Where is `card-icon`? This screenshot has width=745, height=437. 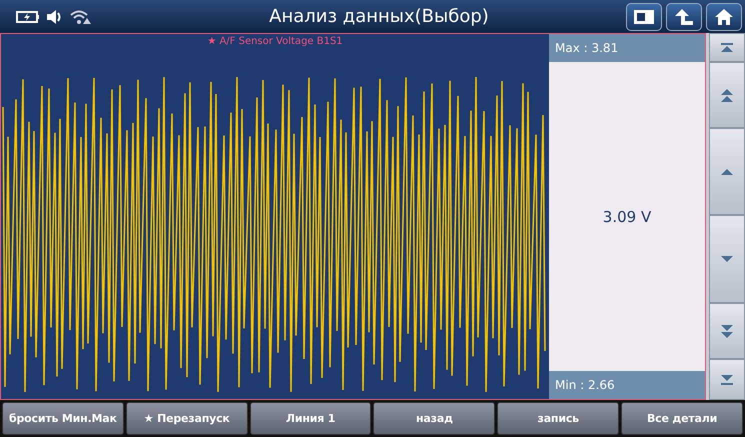 card-icon is located at coordinates (644, 16).